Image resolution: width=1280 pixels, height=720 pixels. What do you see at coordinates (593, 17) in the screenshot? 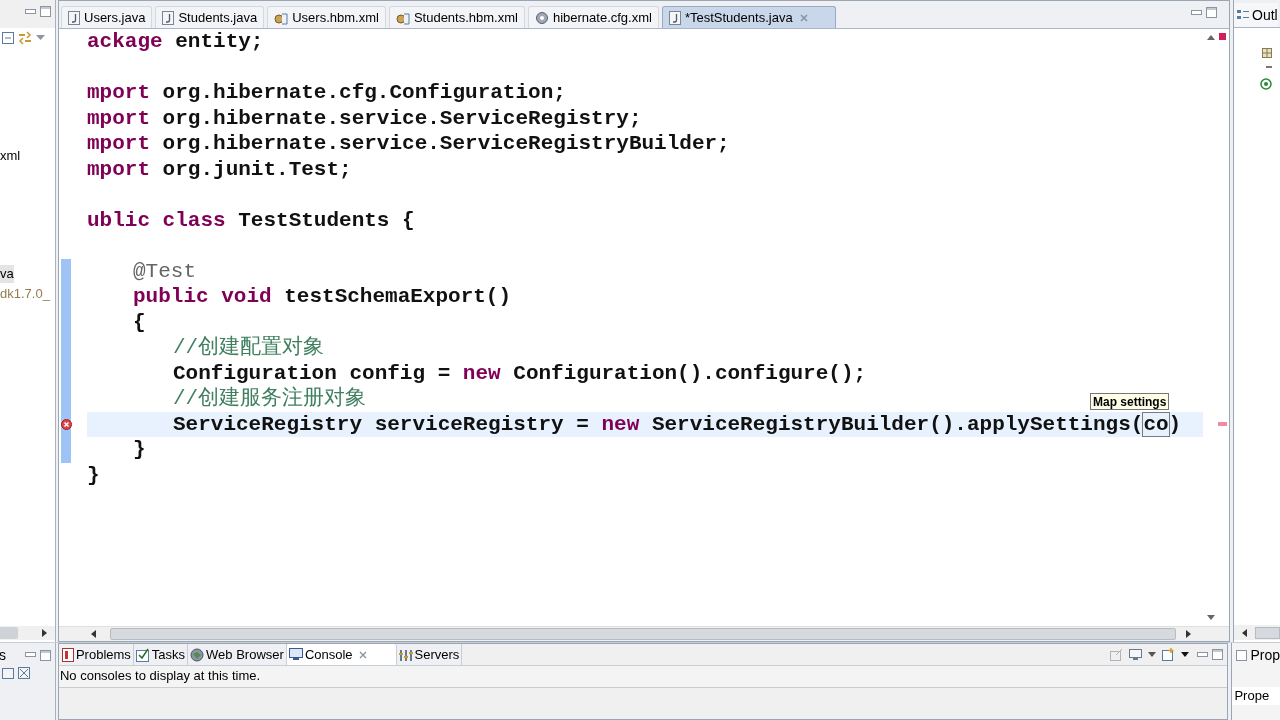
I see `editor-tab: hibernate.cfg.xml` at bounding box center [593, 17].